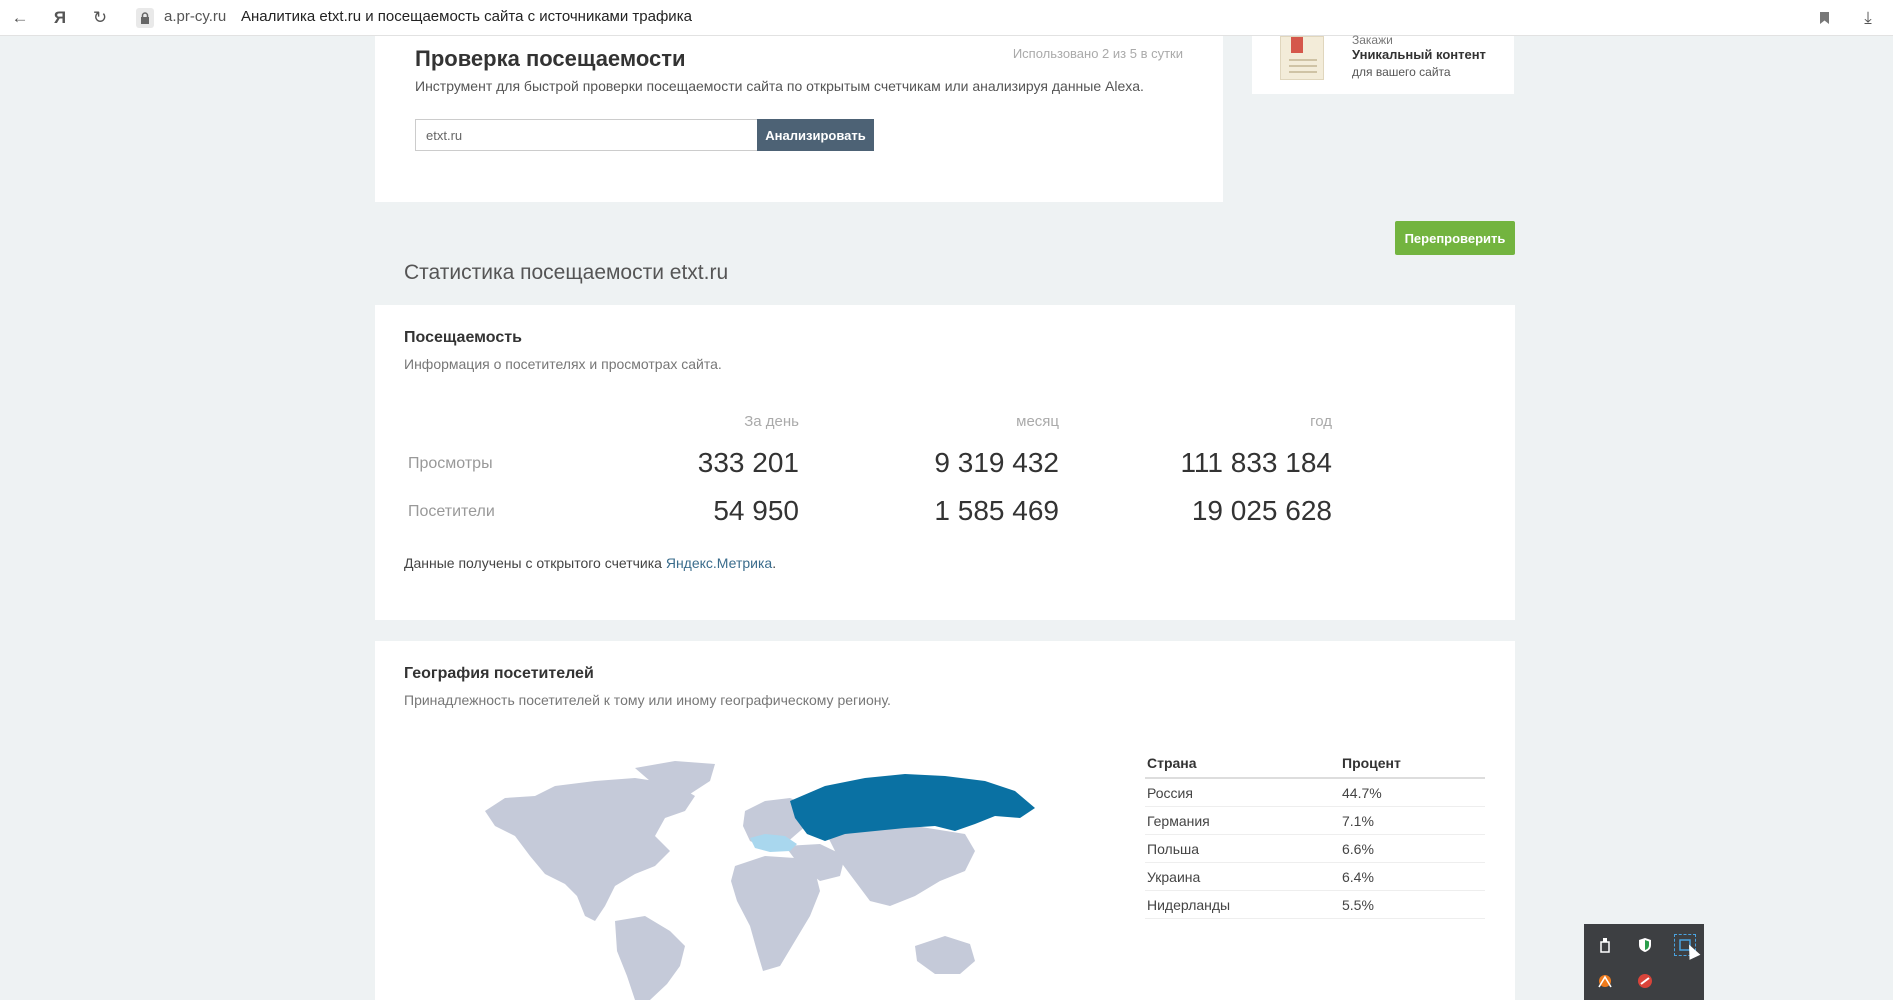 This screenshot has width=1893, height=1000. I want to click on table-row: Украина 6.4%, so click(1315, 877).